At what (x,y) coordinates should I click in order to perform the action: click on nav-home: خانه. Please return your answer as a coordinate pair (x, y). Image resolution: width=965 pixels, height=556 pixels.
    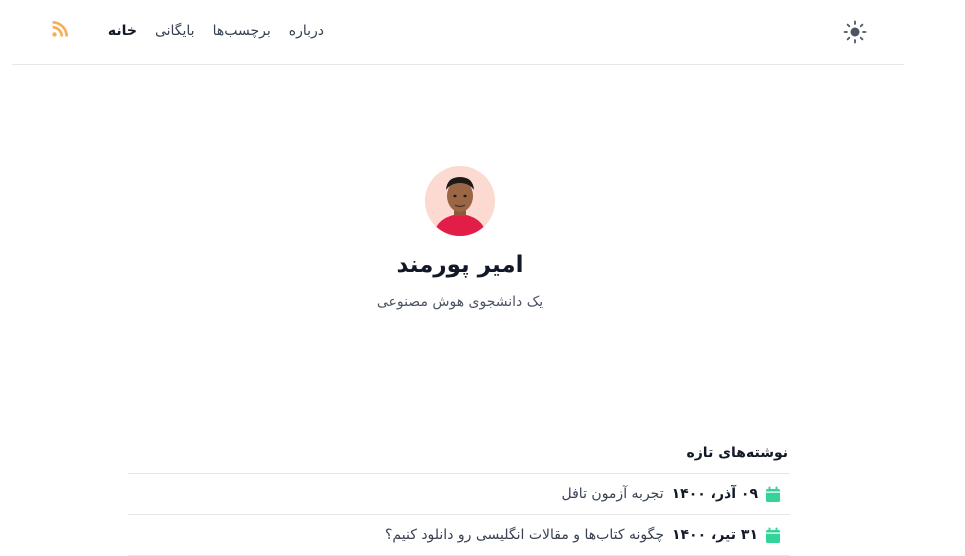
    Looking at the image, I should click on (122, 31).